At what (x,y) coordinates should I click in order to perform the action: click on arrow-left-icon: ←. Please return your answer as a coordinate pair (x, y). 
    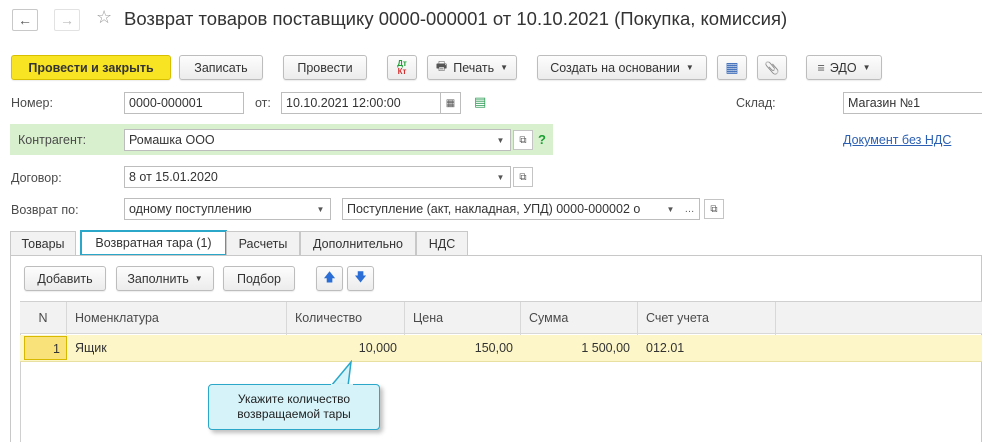
    Looking at the image, I should click on (25, 20).